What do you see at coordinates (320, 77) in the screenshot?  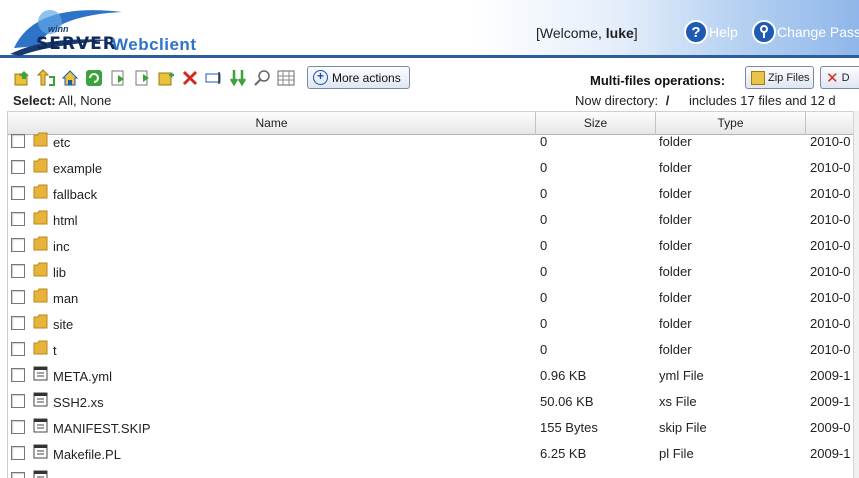 I see `plus-icon: +` at bounding box center [320, 77].